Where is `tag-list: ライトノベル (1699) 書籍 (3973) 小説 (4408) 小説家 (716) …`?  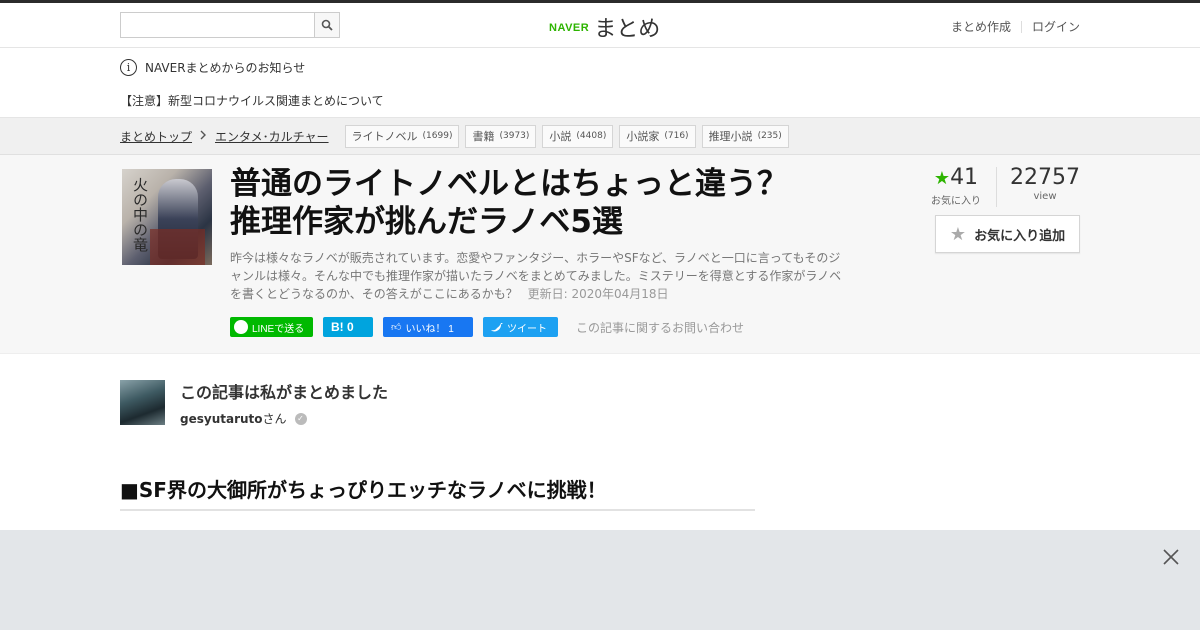
tag-list: ライトノベル (1699) 書籍 (3973) 小説 (4408) 小説家 (716) … is located at coordinates (569, 136).